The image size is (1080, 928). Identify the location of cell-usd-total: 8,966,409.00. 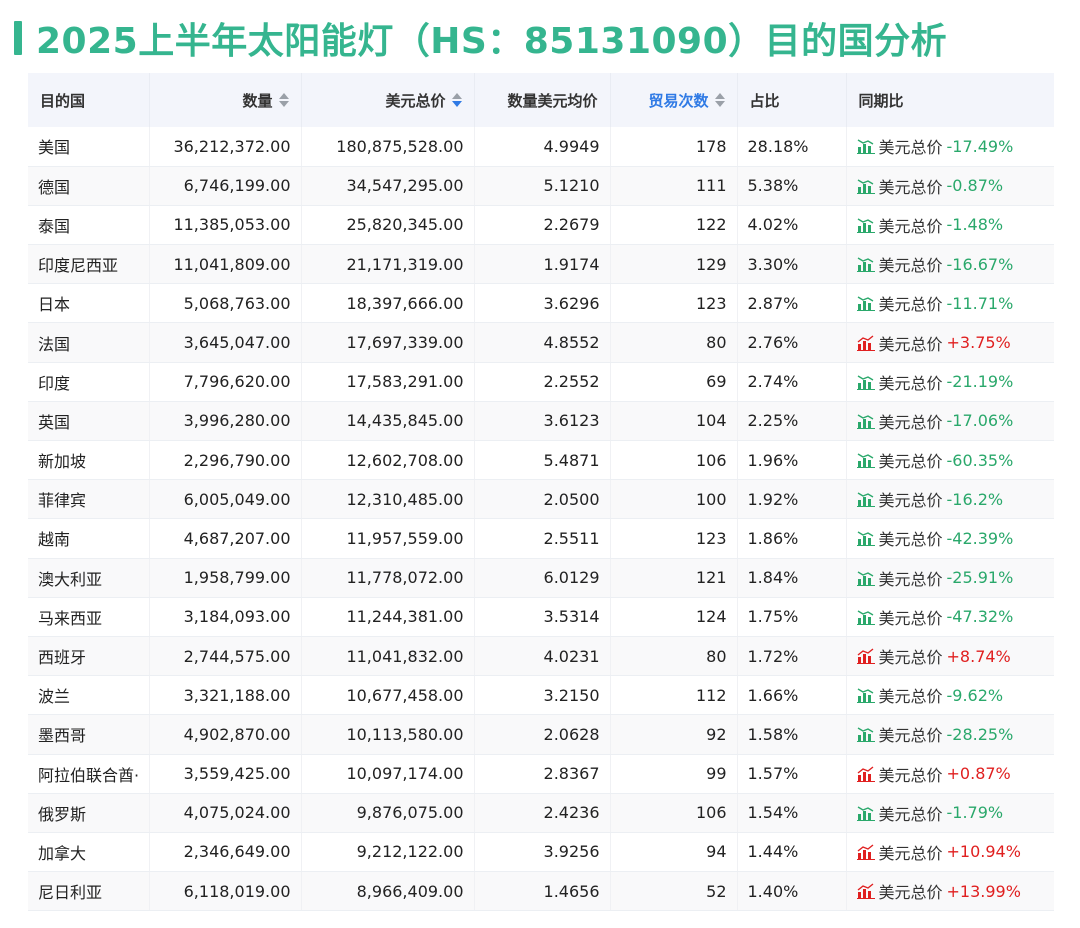
(388, 891).